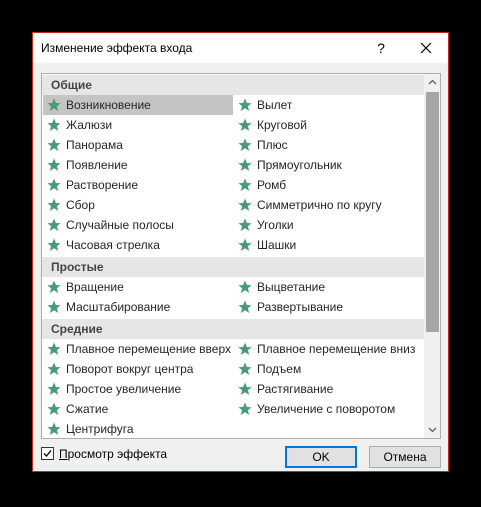 Image resolution: width=481 pixels, height=507 pixels. Describe the element at coordinates (275, 105) in the screenshot. I see `list-item-label: Вылет` at that location.